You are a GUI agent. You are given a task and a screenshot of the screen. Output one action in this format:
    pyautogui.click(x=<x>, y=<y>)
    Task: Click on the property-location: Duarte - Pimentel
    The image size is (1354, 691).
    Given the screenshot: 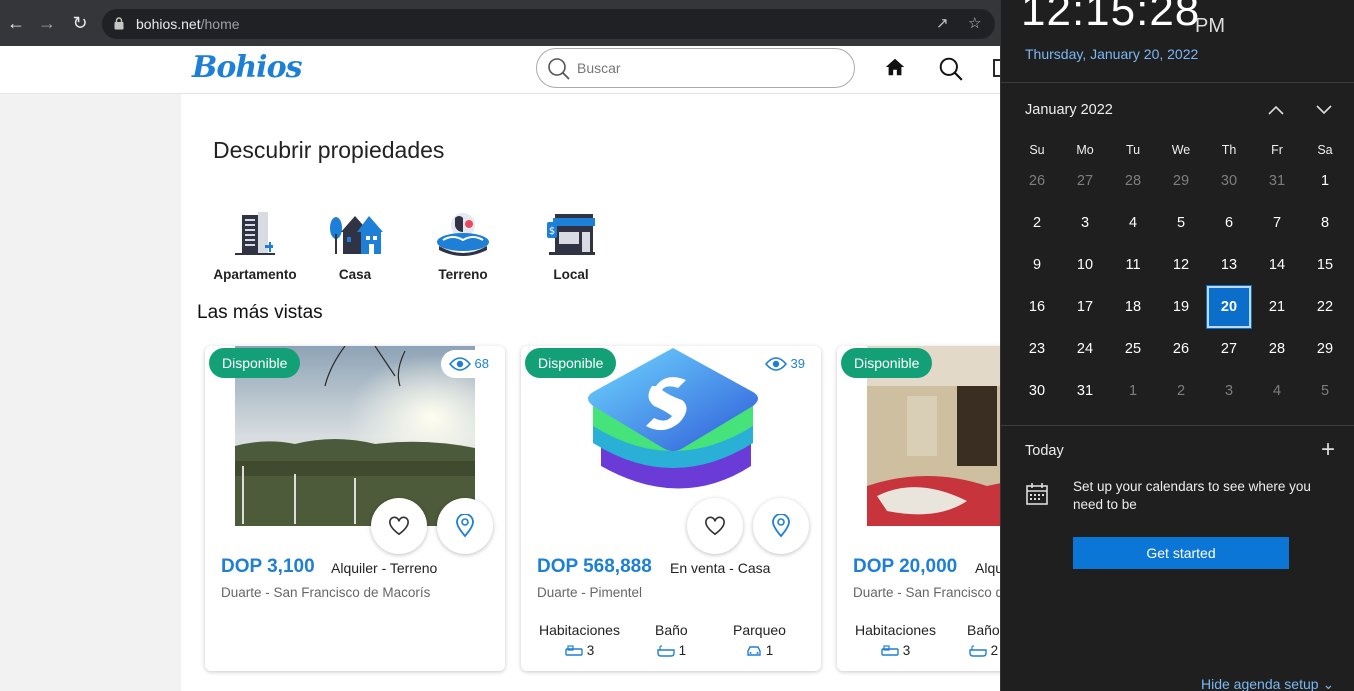 What is the action you would take?
    pyautogui.click(x=590, y=592)
    